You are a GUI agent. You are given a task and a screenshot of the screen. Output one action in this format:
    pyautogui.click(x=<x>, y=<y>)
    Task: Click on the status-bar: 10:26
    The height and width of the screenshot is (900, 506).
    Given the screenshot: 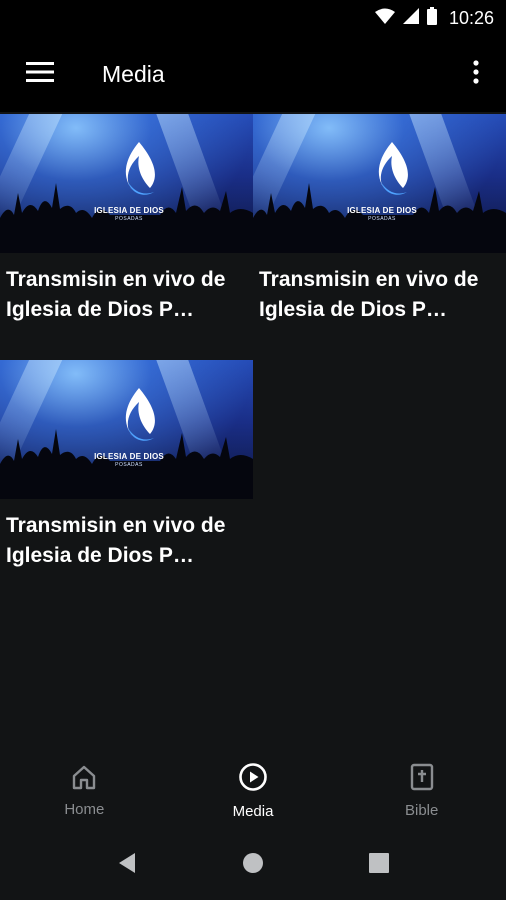 What is the action you would take?
    pyautogui.click(x=253, y=18)
    